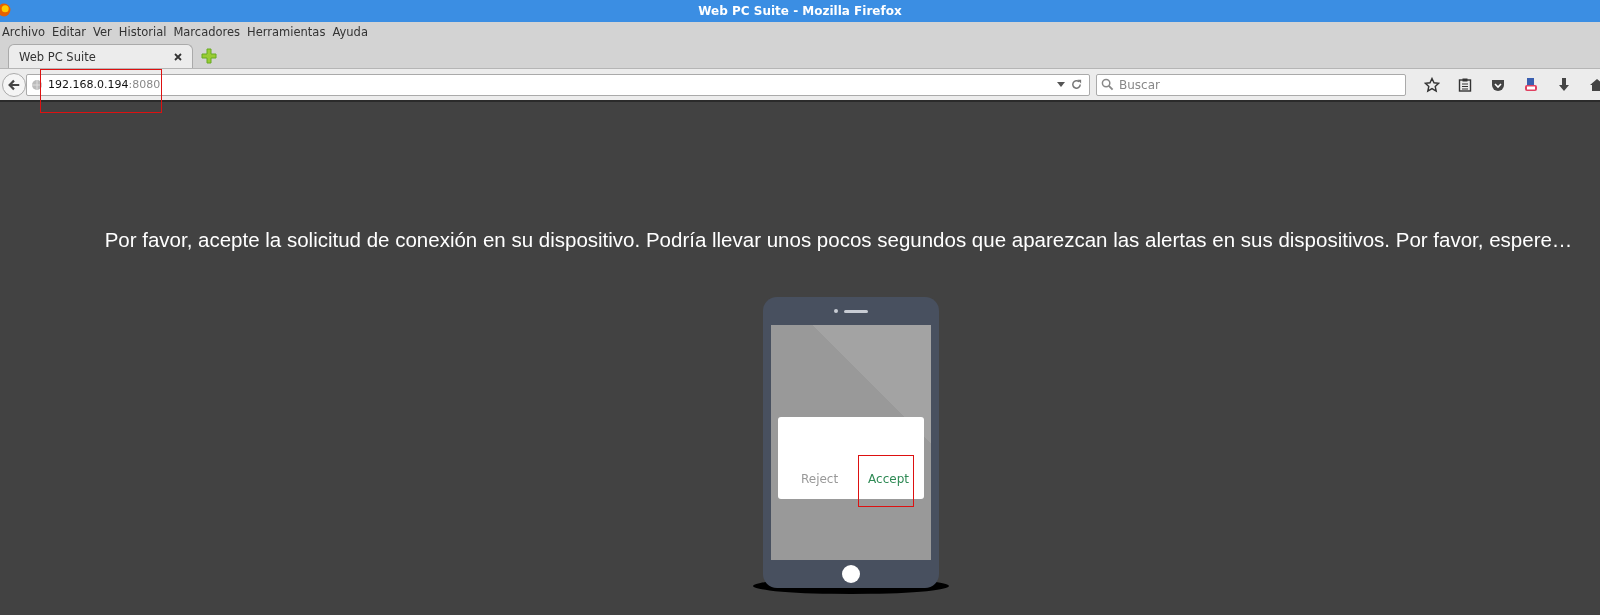  What do you see at coordinates (856, 311) in the screenshot?
I see `speaker-slot-icon` at bounding box center [856, 311].